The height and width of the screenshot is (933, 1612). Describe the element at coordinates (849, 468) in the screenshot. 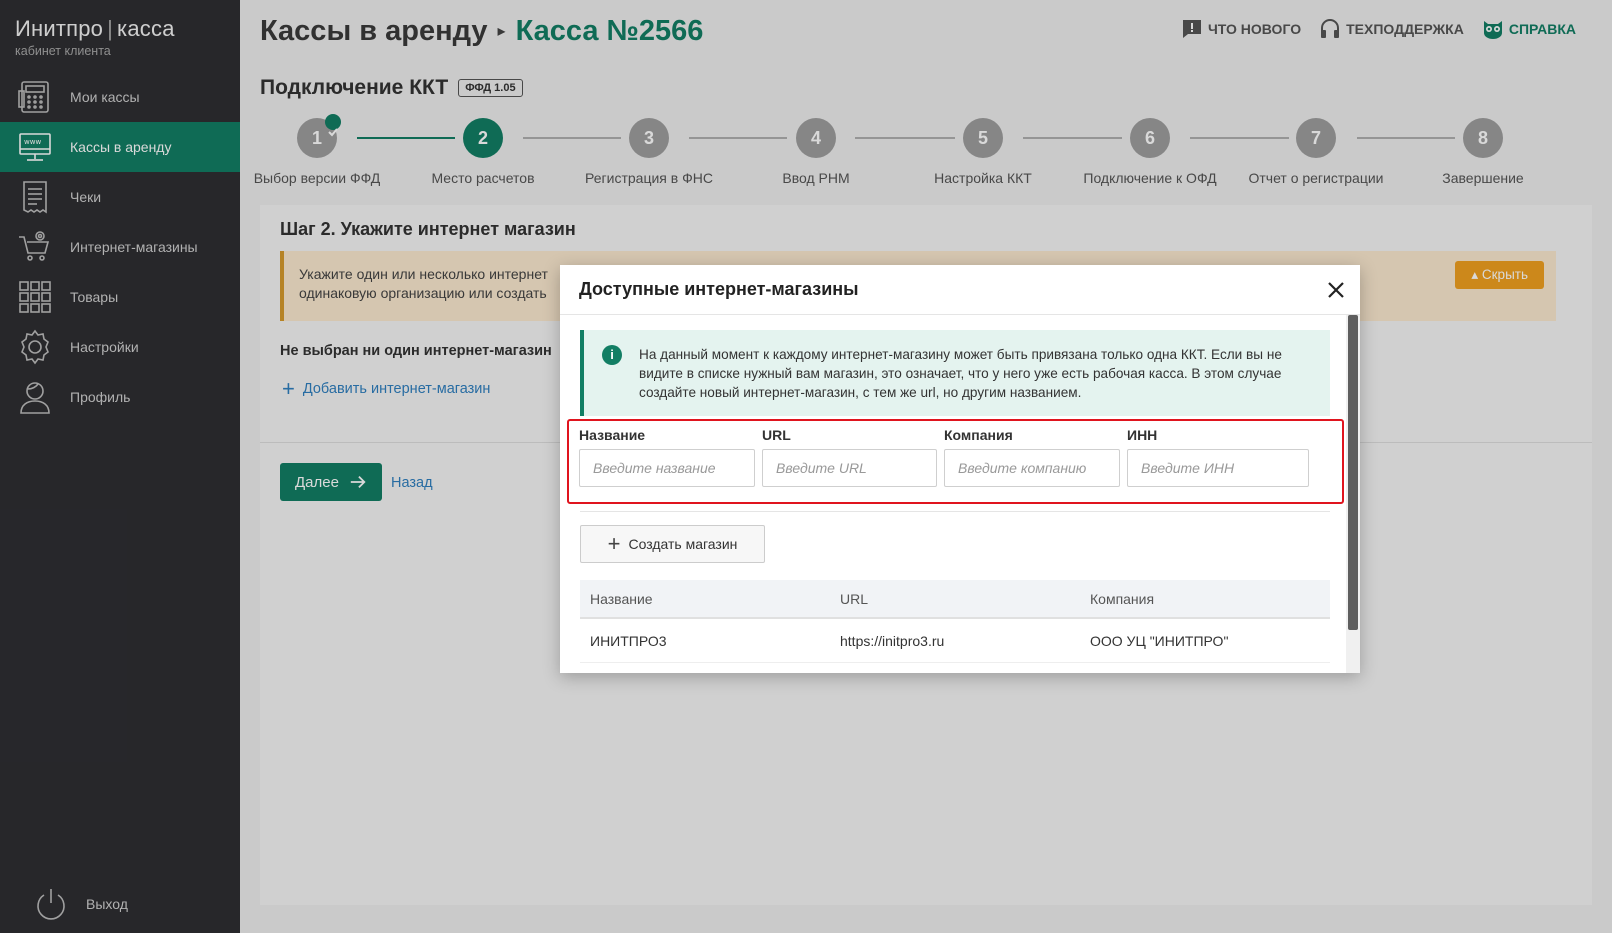

I see `url-filter-input` at that location.